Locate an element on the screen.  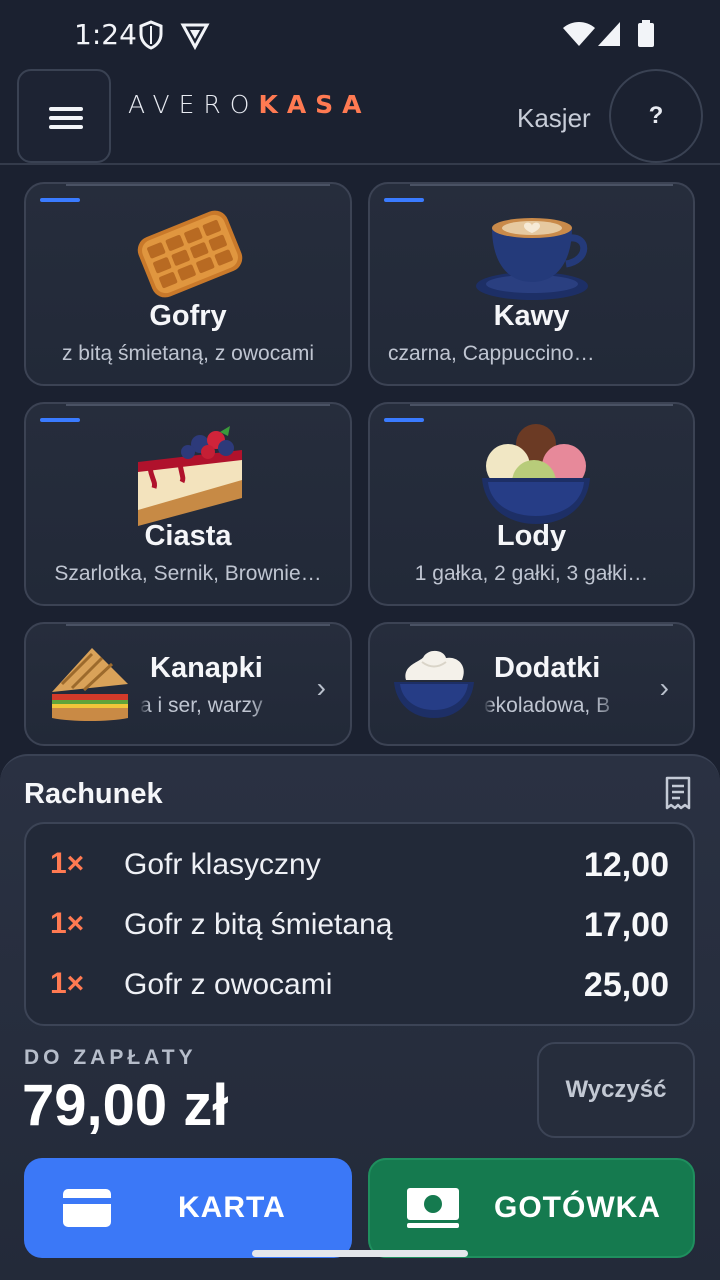
bill-item-row: 1× Gofr z bitą śmietaną 17,00 is located at coordinates (359, 920).